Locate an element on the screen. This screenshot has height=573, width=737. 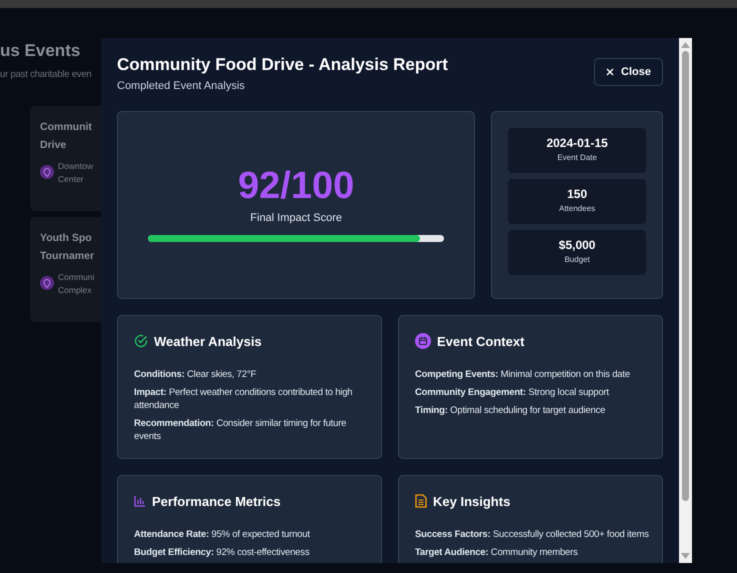
scrollbar is located at coordinates (685, 300).